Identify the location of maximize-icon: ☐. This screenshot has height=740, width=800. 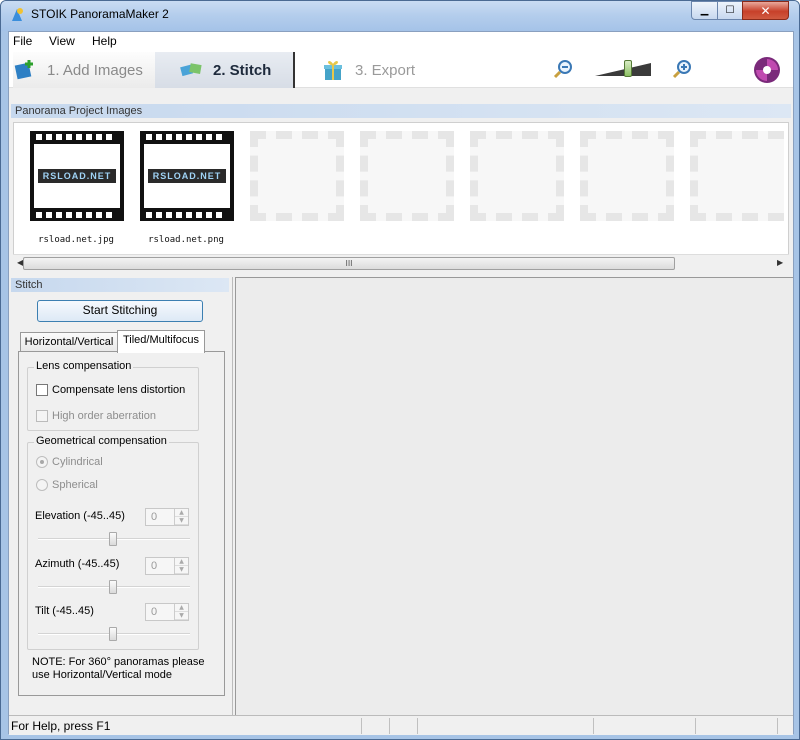
(730, 10).